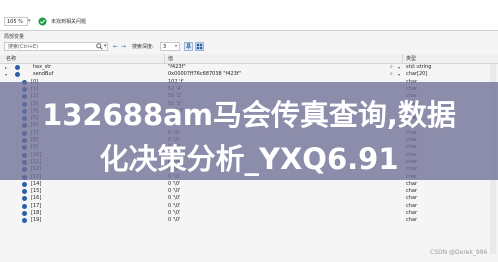  Describe the element at coordinates (249, 206) in the screenshot. I see `table-row: [17] 0 '\0' char` at that location.